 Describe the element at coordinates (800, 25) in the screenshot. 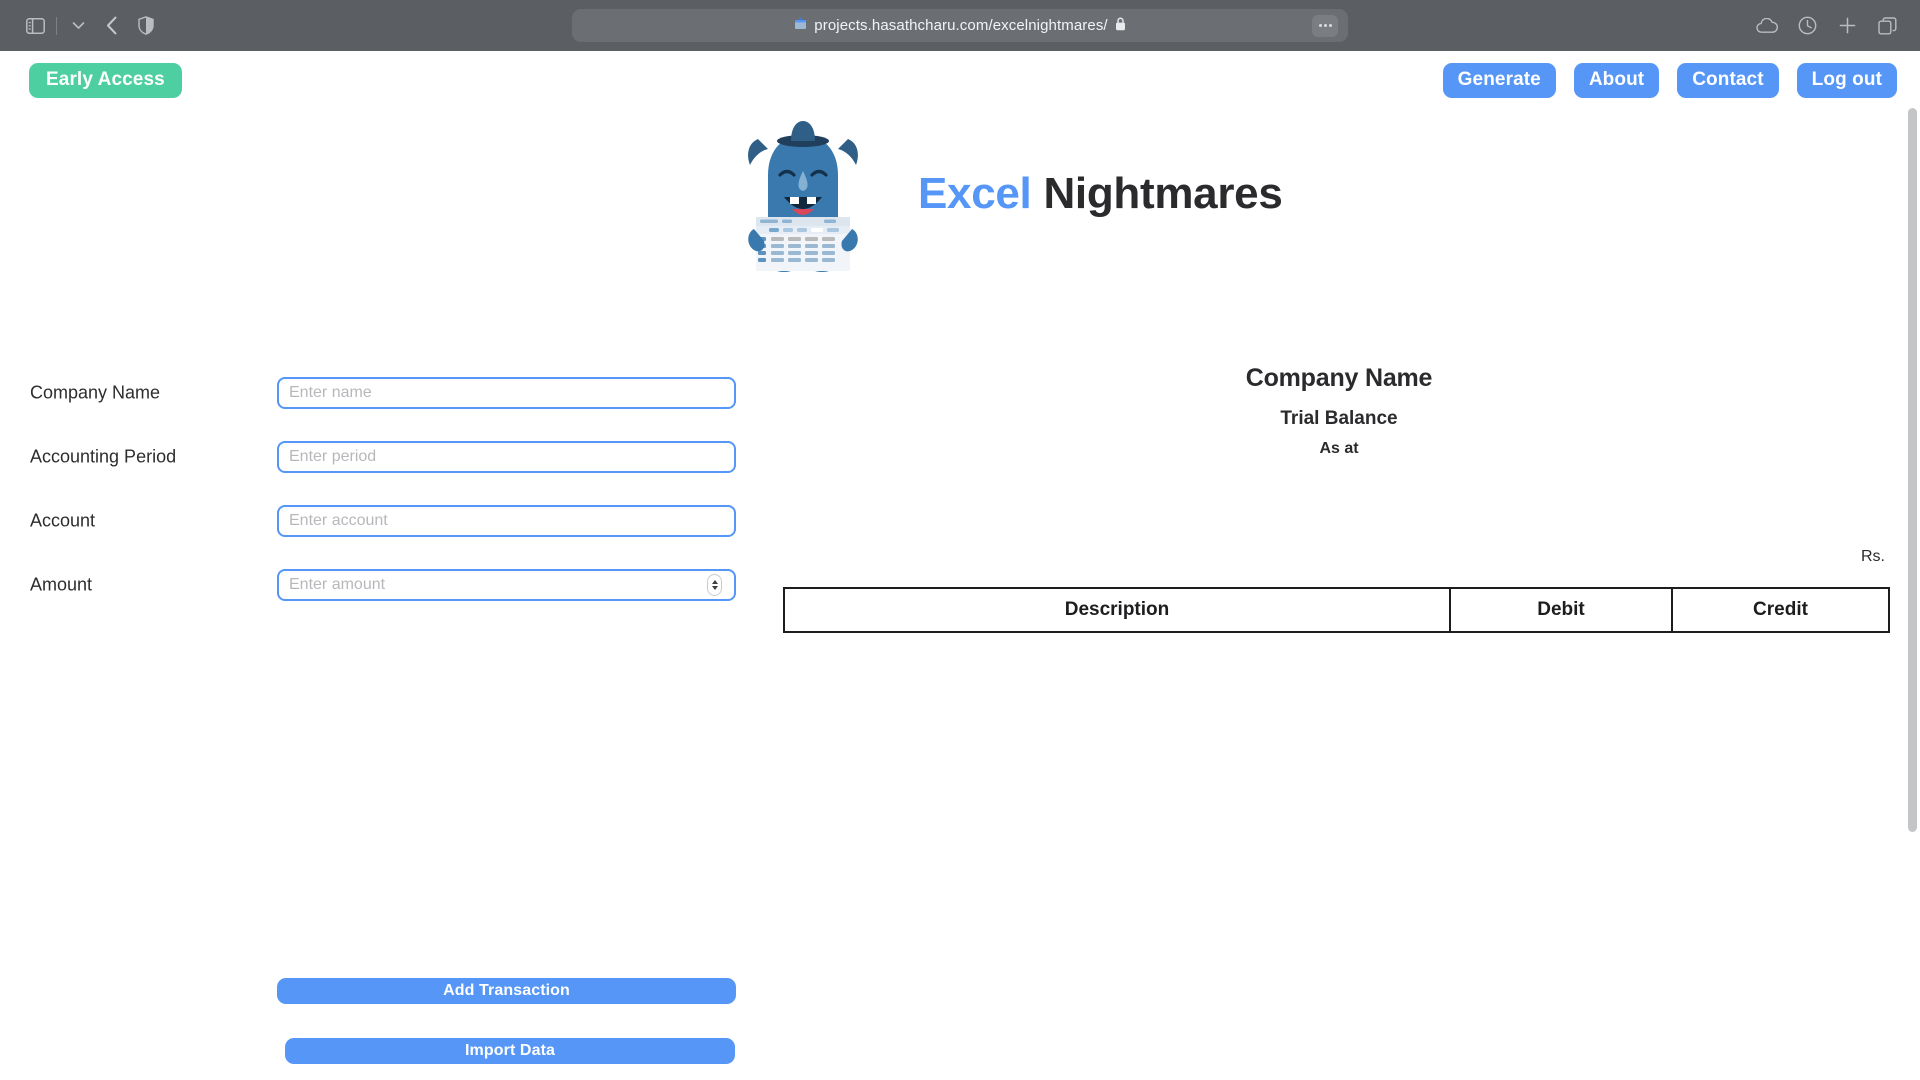

I see `site-favicon` at that location.